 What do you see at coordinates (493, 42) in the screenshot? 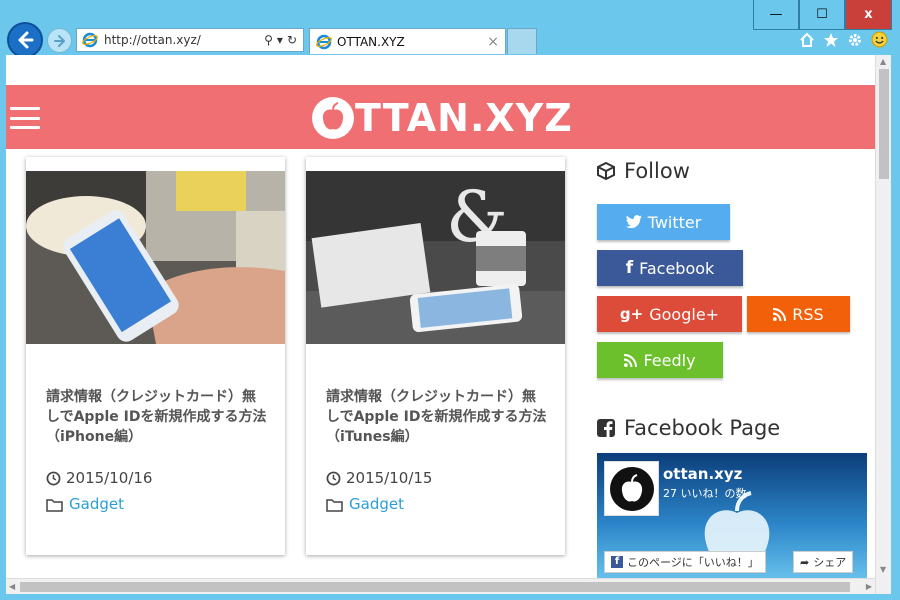
I see `tab-close-icon: ×` at bounding box center [493, 42].